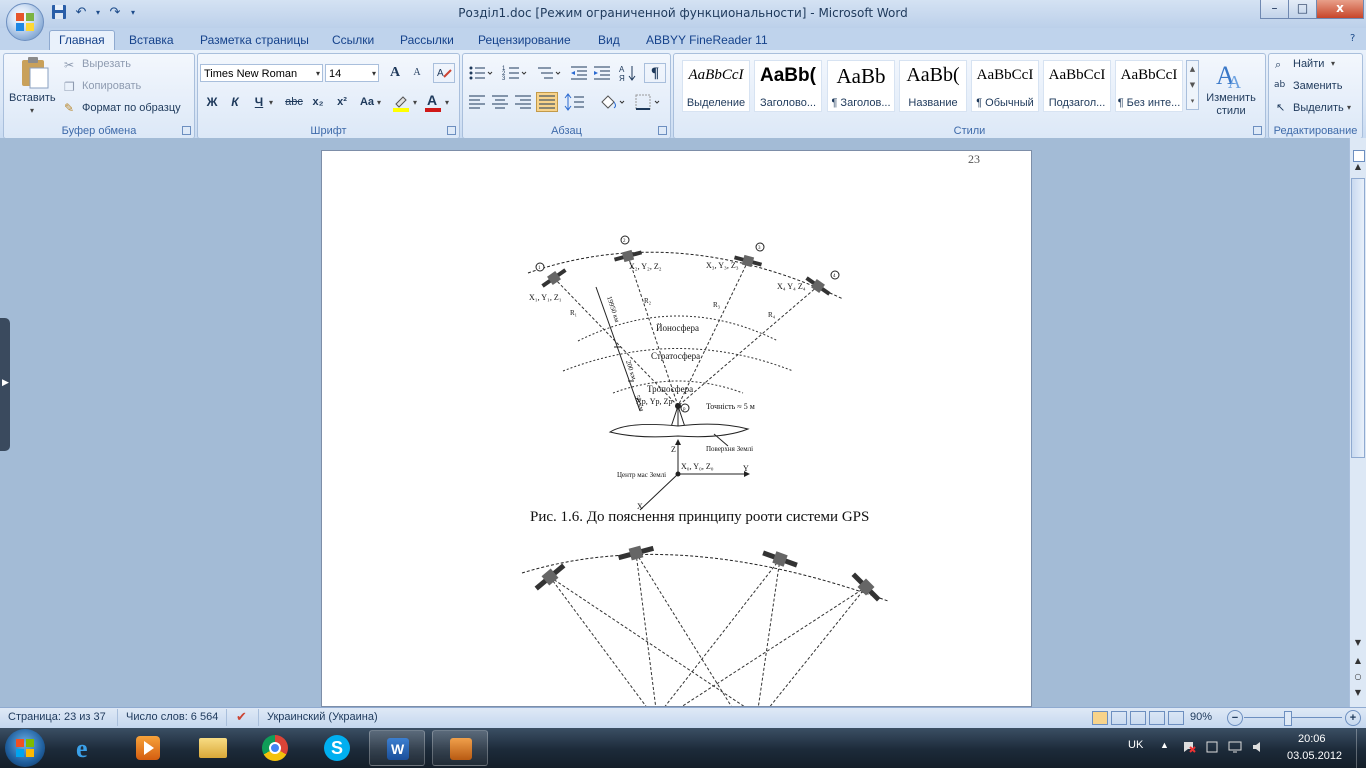  What do you see at coordinates (35, 73) in the screenshot?
I see `paste-icon` at bounding box center [35, 73].